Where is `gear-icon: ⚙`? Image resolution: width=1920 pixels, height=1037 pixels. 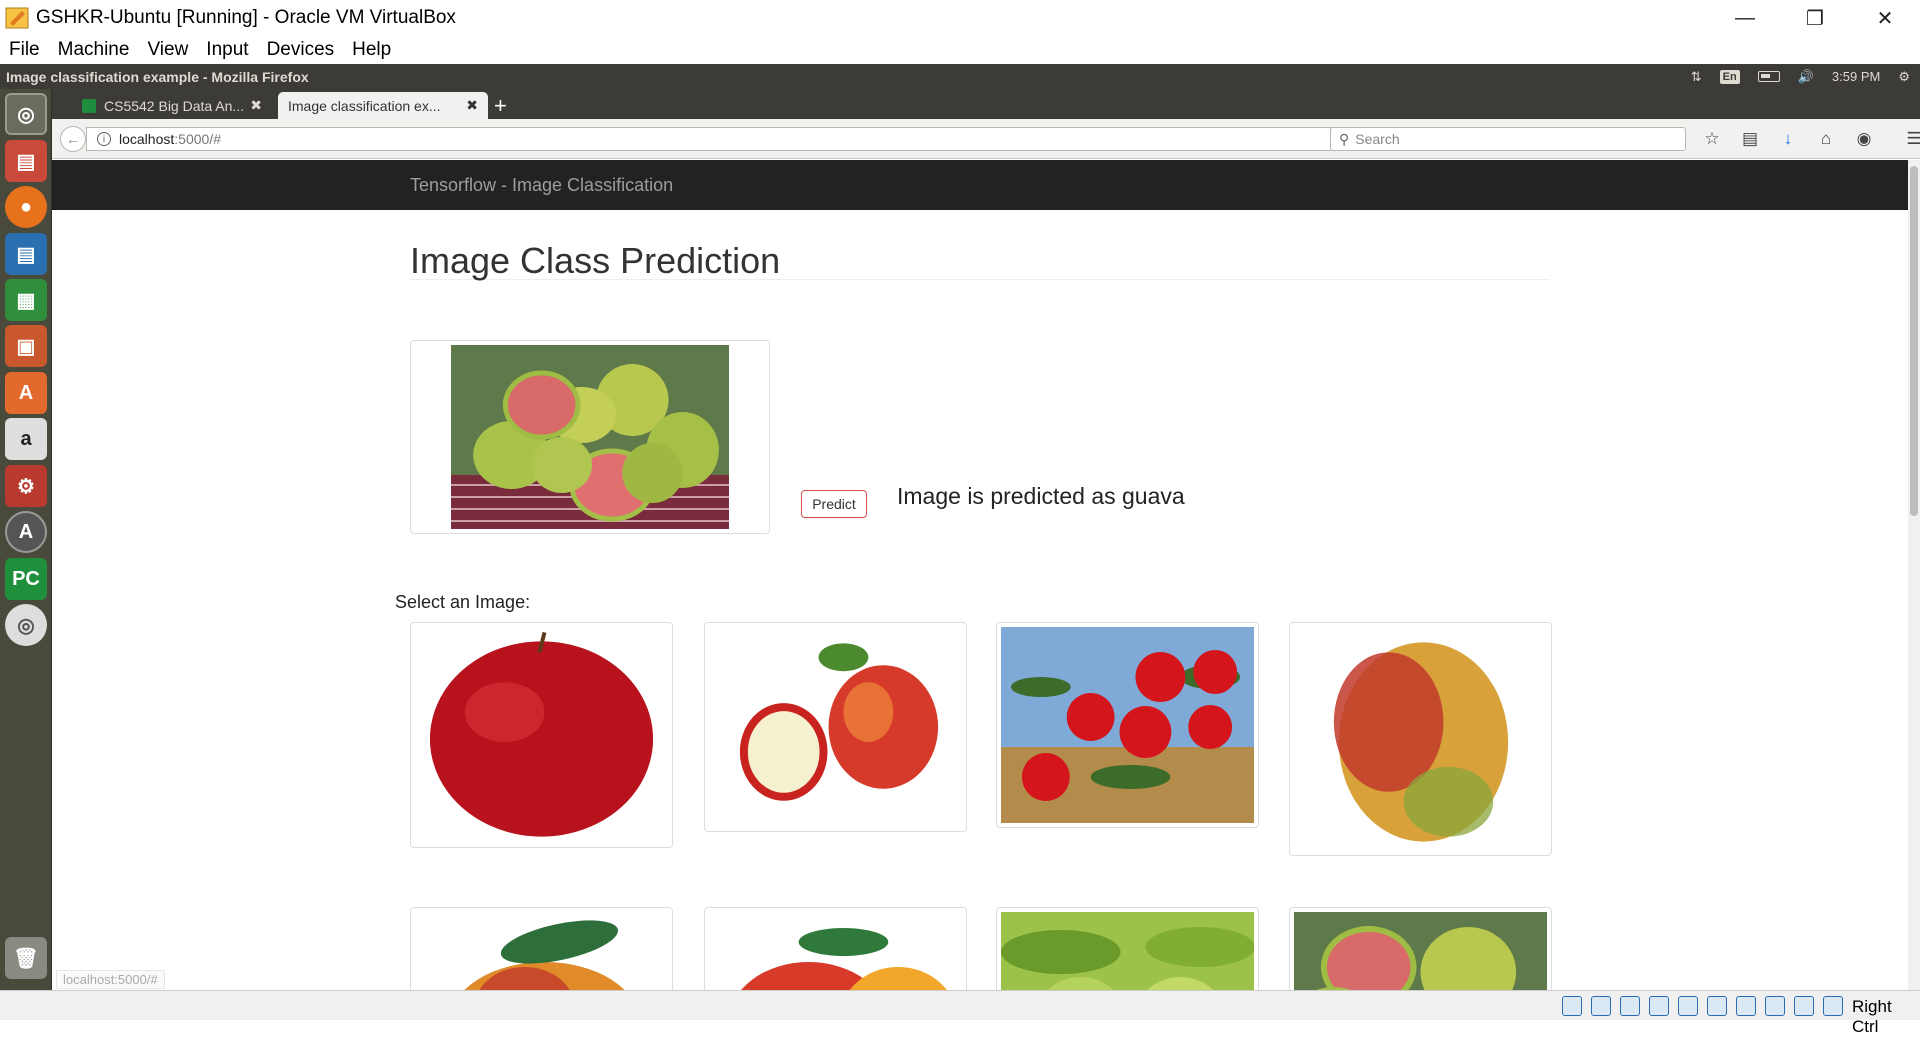
gear-icon: ⚙ is located at coordinates (1904, 77).